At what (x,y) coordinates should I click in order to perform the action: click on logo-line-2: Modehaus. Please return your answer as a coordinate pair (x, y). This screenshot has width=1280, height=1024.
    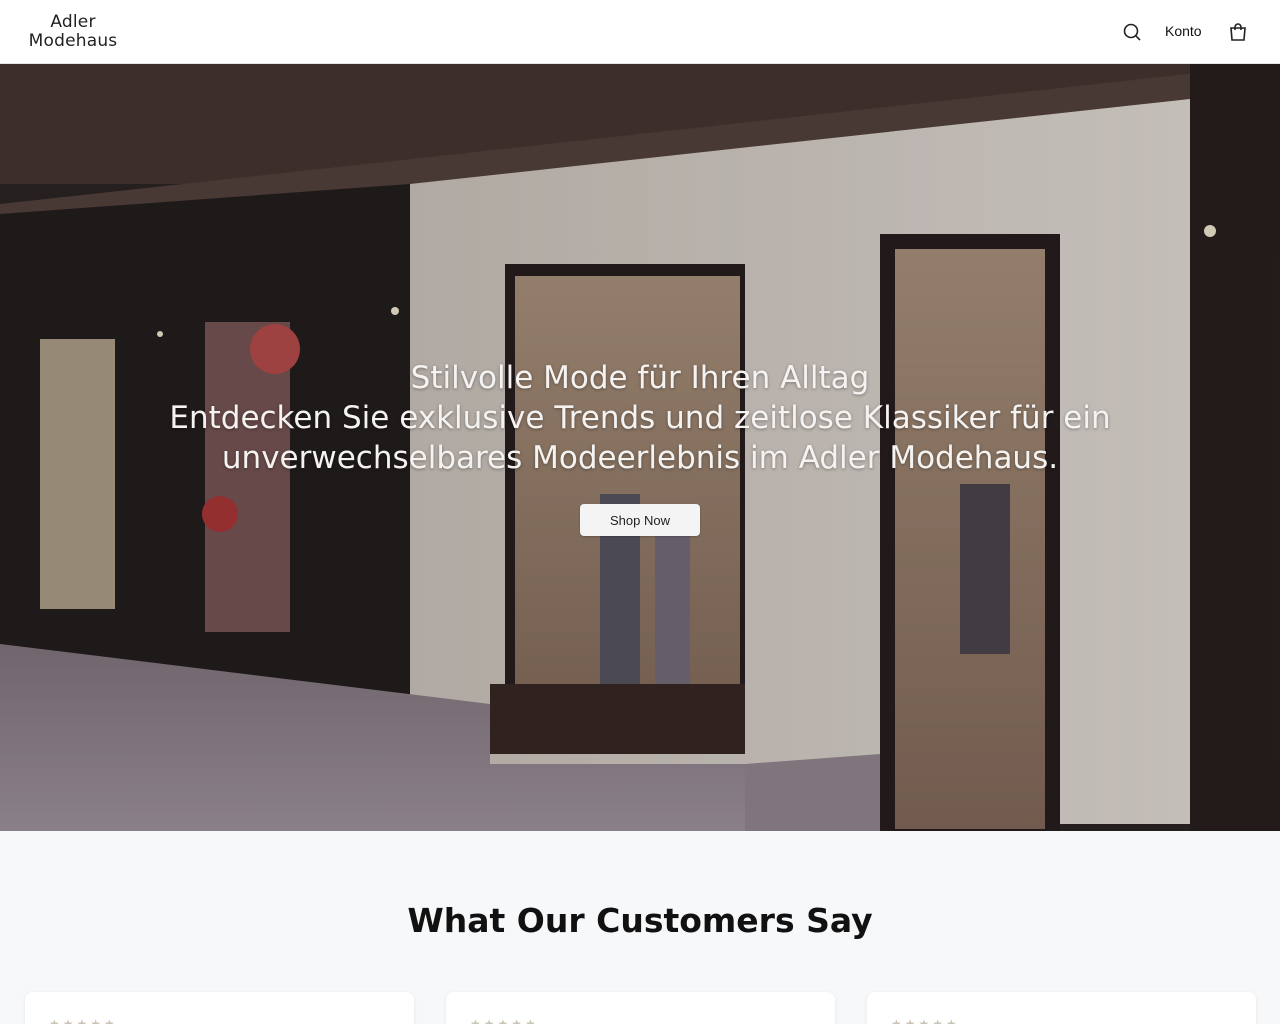
    Looking at the image, I should click on (73, 41).